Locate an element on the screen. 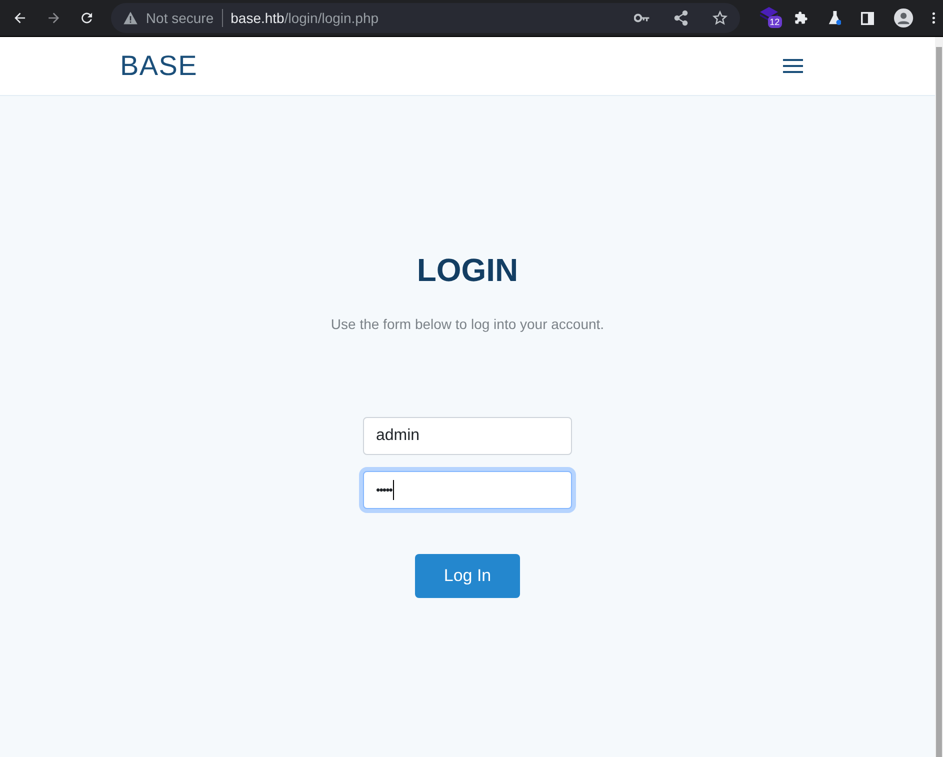 This screenshot has width=943, height=757. username-field: admin is located at coordinates (467, 436).